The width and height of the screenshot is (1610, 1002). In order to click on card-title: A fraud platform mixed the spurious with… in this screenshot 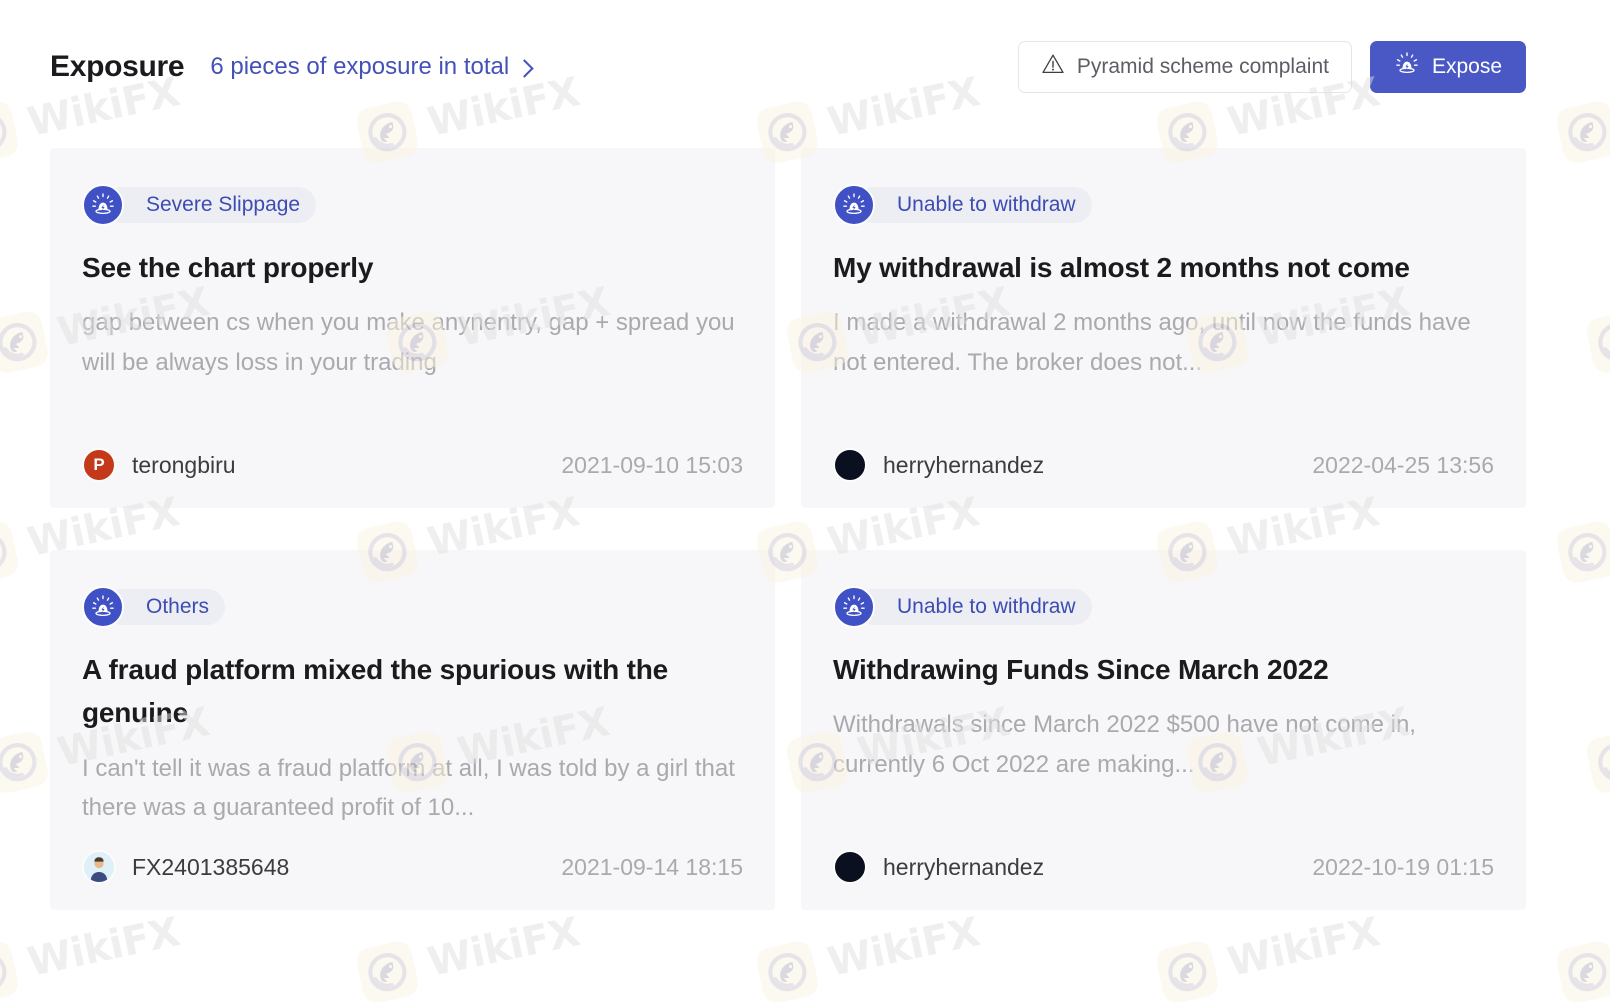, I will do `click(375, 691)`.